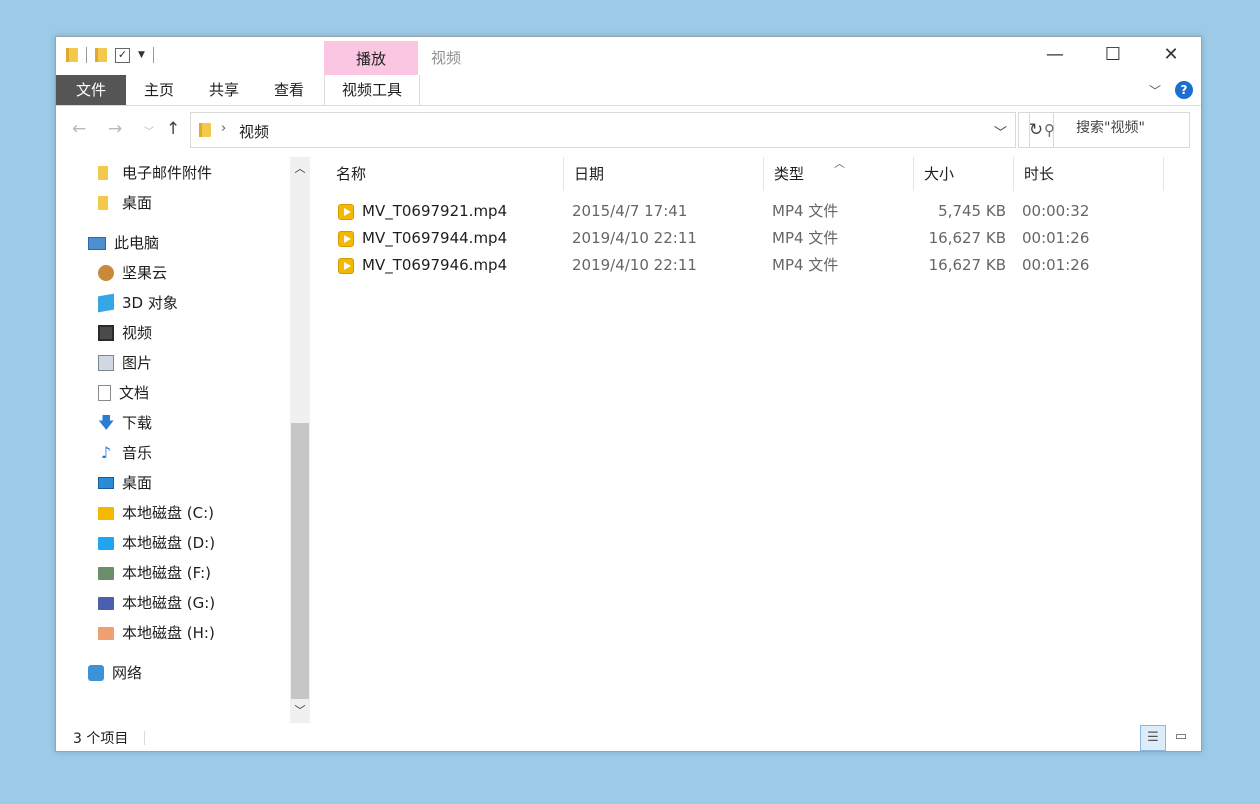  Describe the element at coordinates (435, 238) in the screenshot. I see `file-name: MV_T0697944.mp4` at that location.